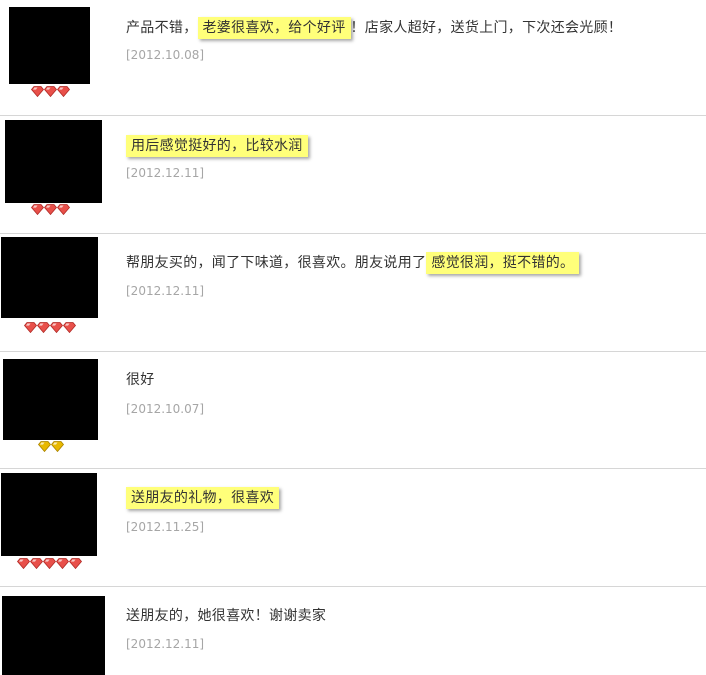  What do you see at coordinates (140, 380) in the screenshot?
I see `review-comment: 很好` at bounding box center [140, 380].